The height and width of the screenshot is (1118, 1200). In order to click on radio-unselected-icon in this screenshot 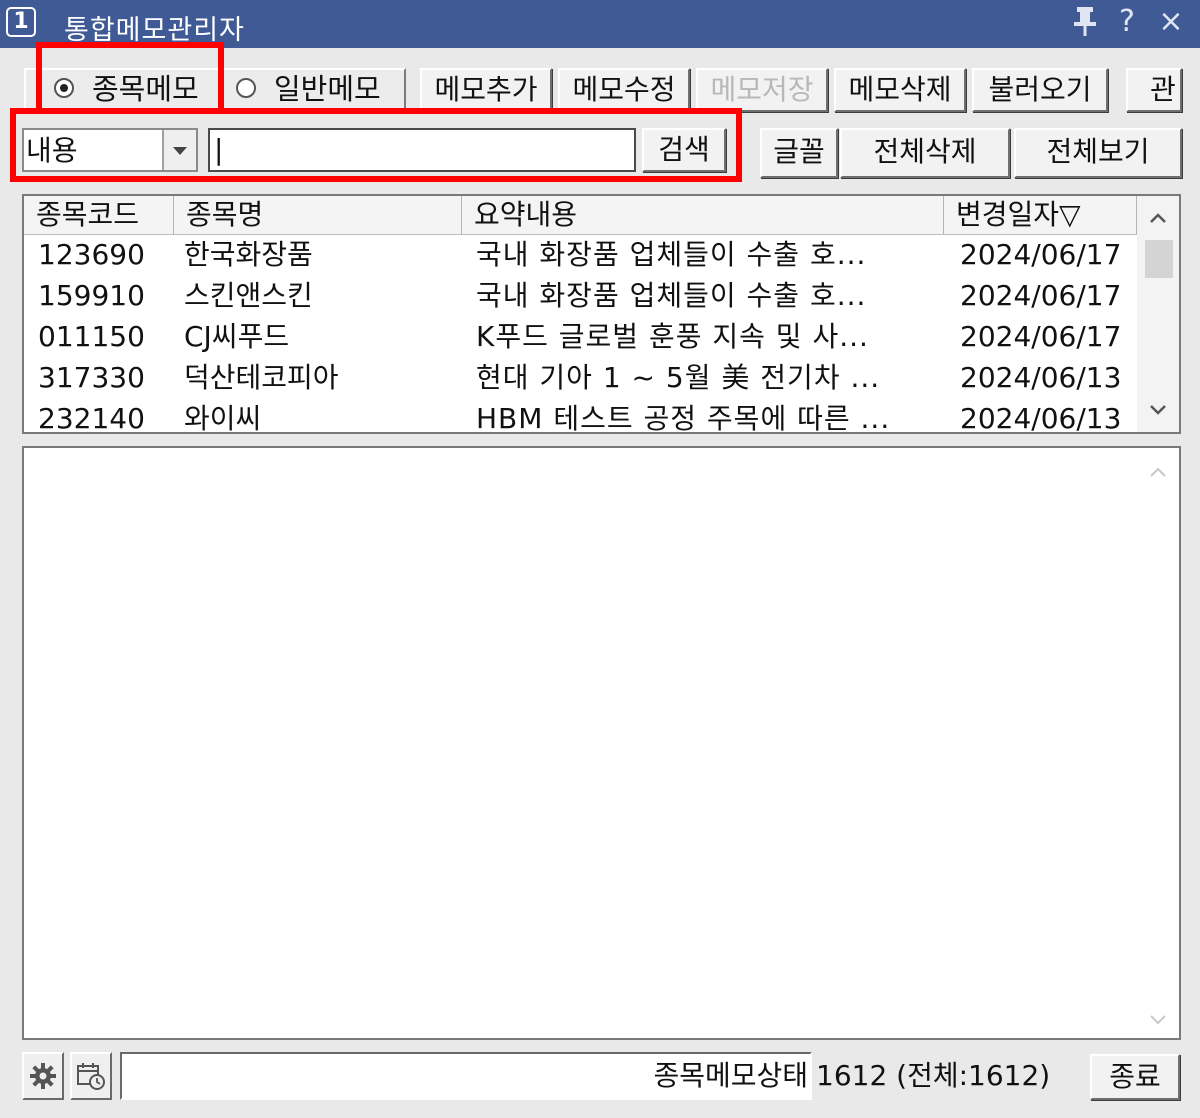, I will do `click(246, 88)`.